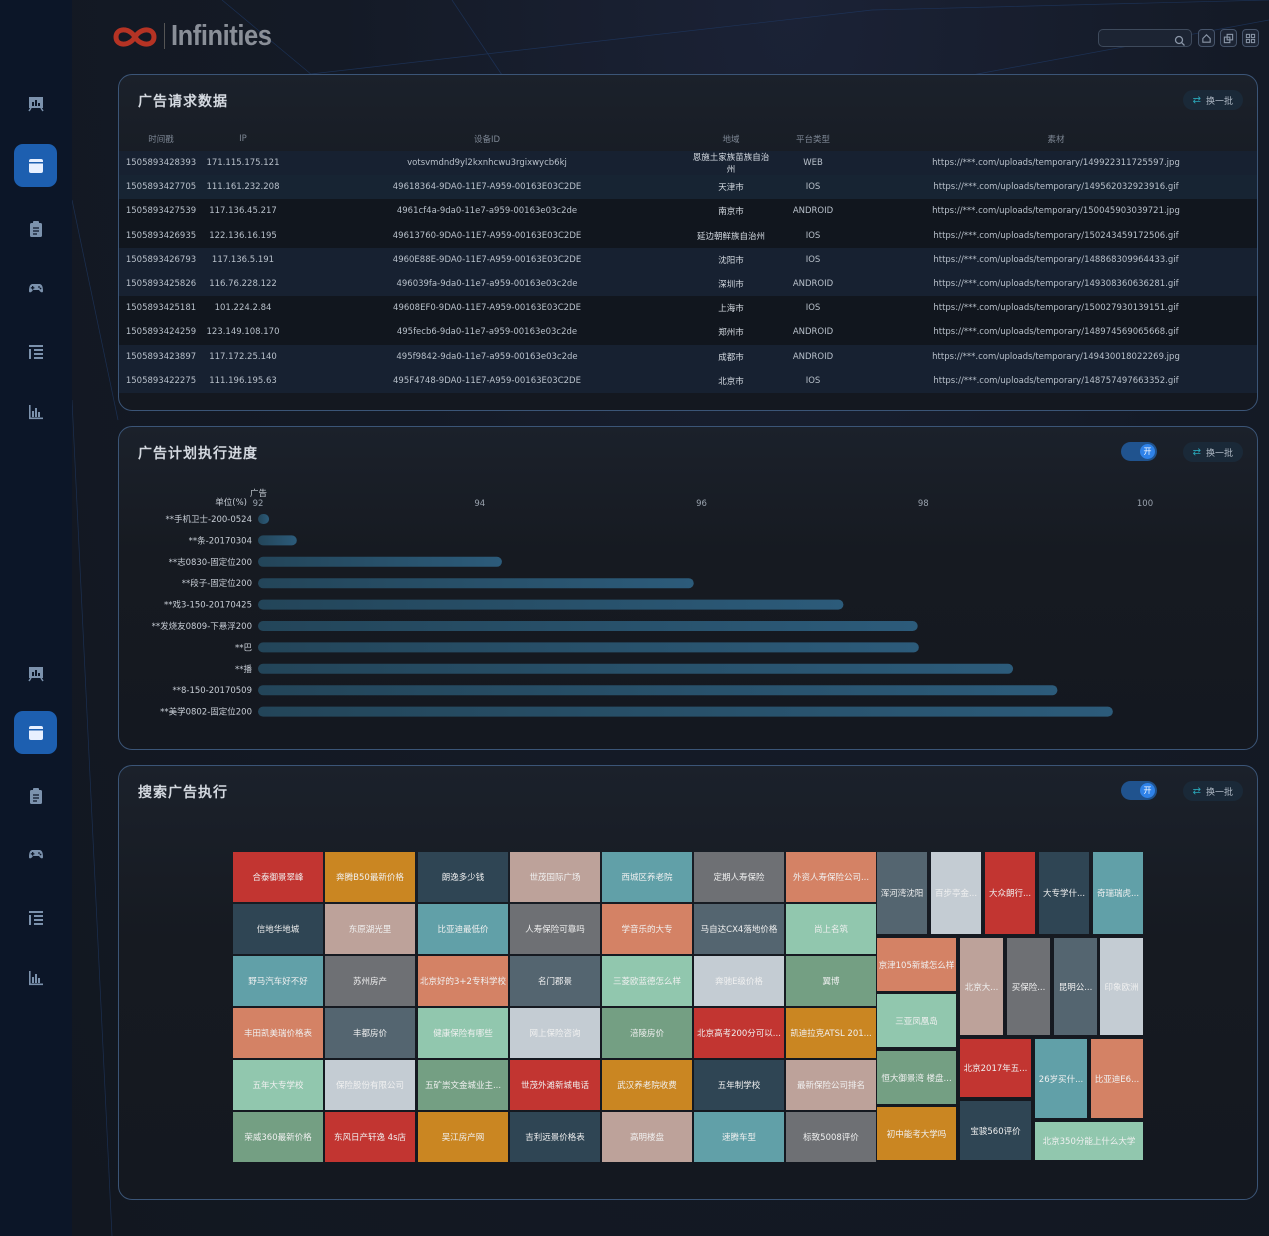 The height and width of the screenshot is (1236, 1269). I want to click on treemap-tile: 东原湖光里, so click(370, 929).